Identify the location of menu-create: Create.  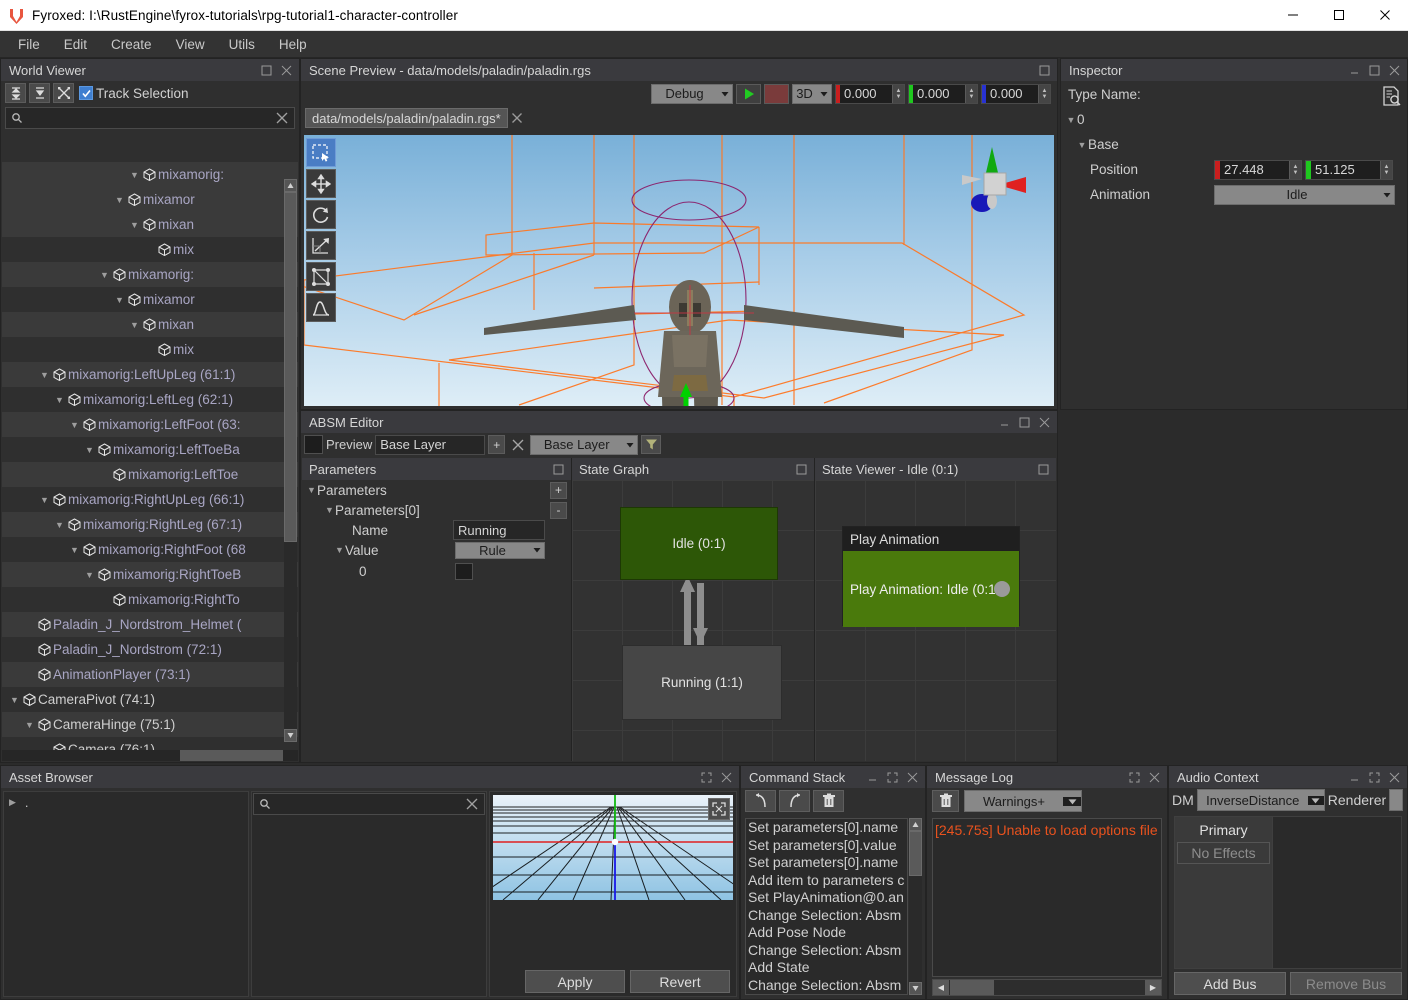
(131, 44).